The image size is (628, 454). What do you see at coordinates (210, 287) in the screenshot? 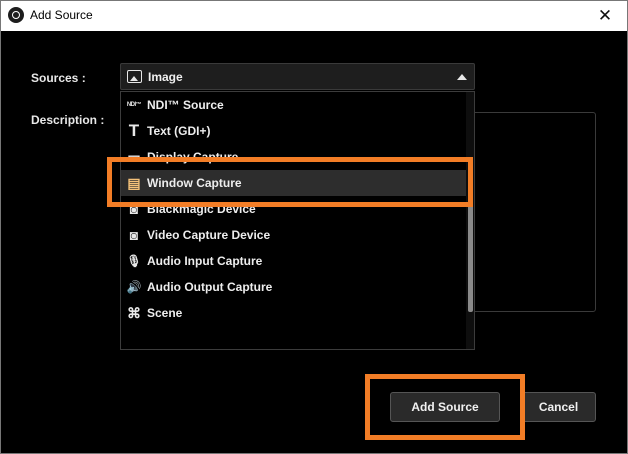
I see `list-item-label: Audio Output Capture` at bounding box center [210, 287].